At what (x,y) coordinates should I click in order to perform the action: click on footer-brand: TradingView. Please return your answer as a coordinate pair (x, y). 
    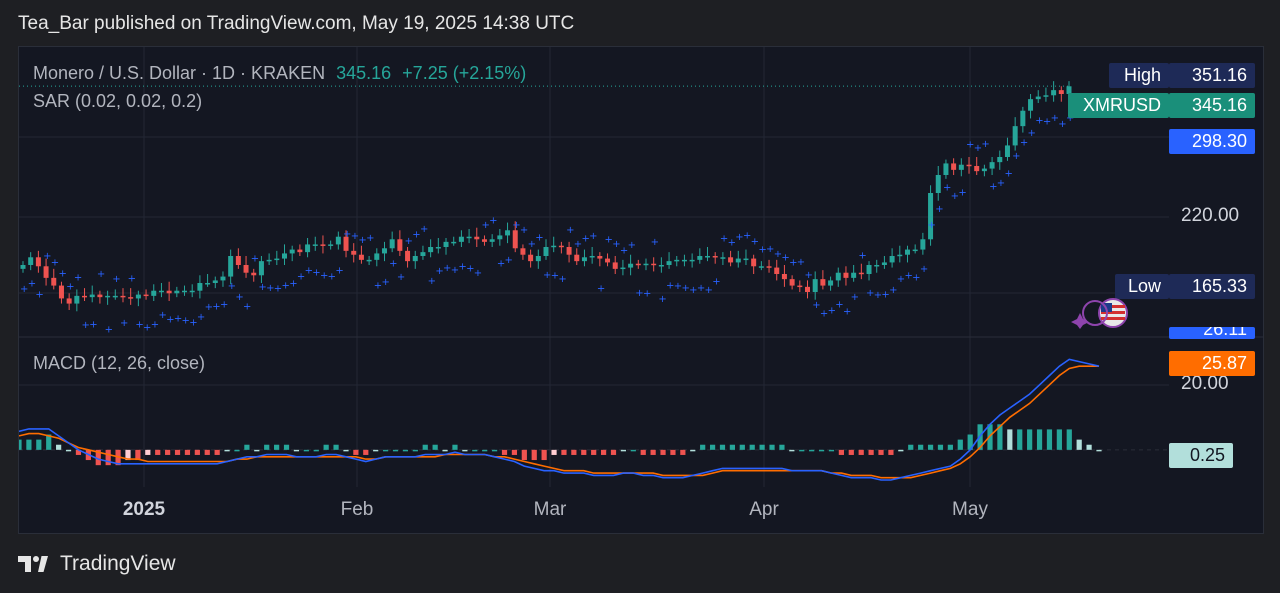
    Looking at the image, I should click on (97, 564).